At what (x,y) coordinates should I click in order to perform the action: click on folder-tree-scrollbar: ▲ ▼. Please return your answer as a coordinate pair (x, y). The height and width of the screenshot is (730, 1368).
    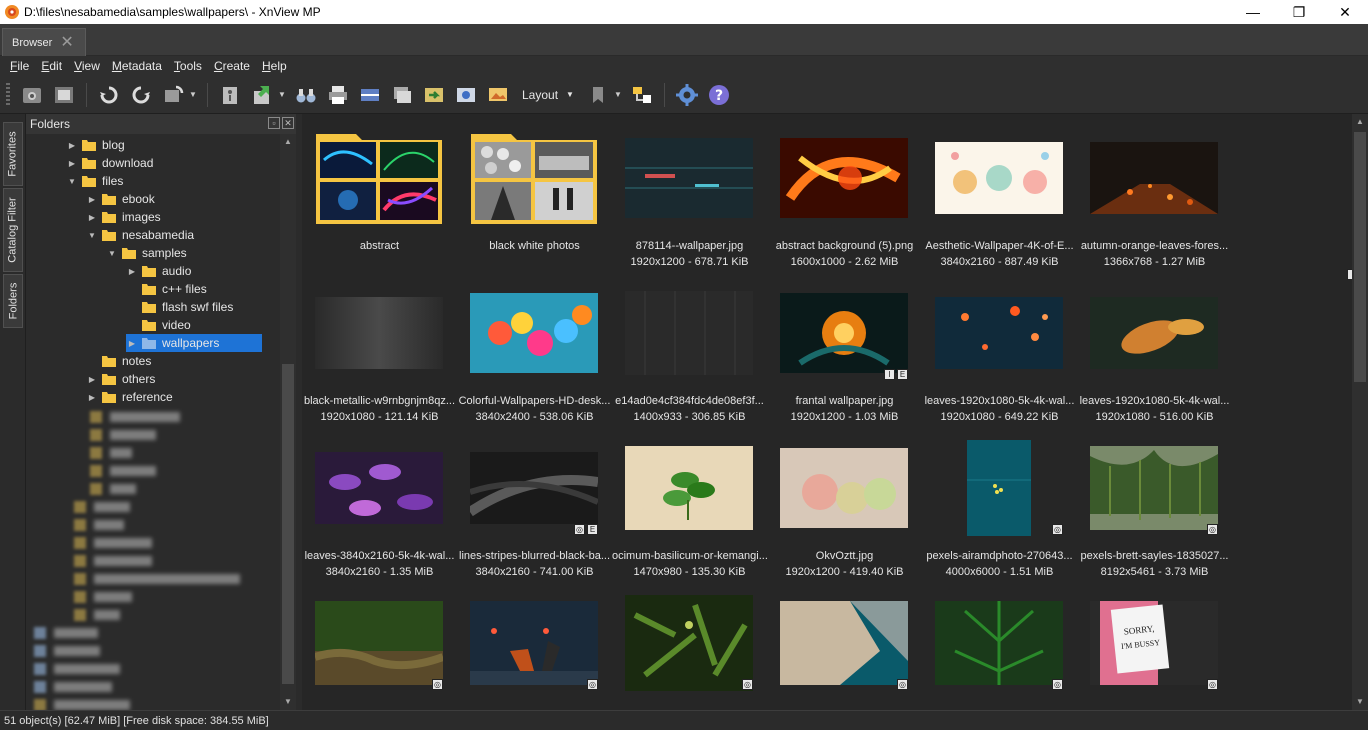
    Looking at the image, I should click on (288, 422).